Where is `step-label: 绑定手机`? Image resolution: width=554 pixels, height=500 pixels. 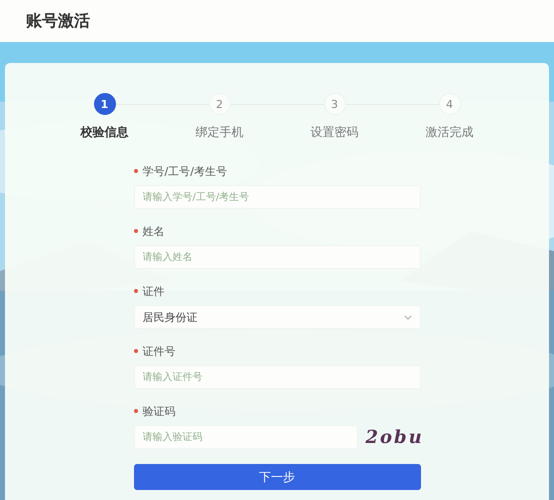 step-label: 绑定手机 is located at coordinates (220, 132).